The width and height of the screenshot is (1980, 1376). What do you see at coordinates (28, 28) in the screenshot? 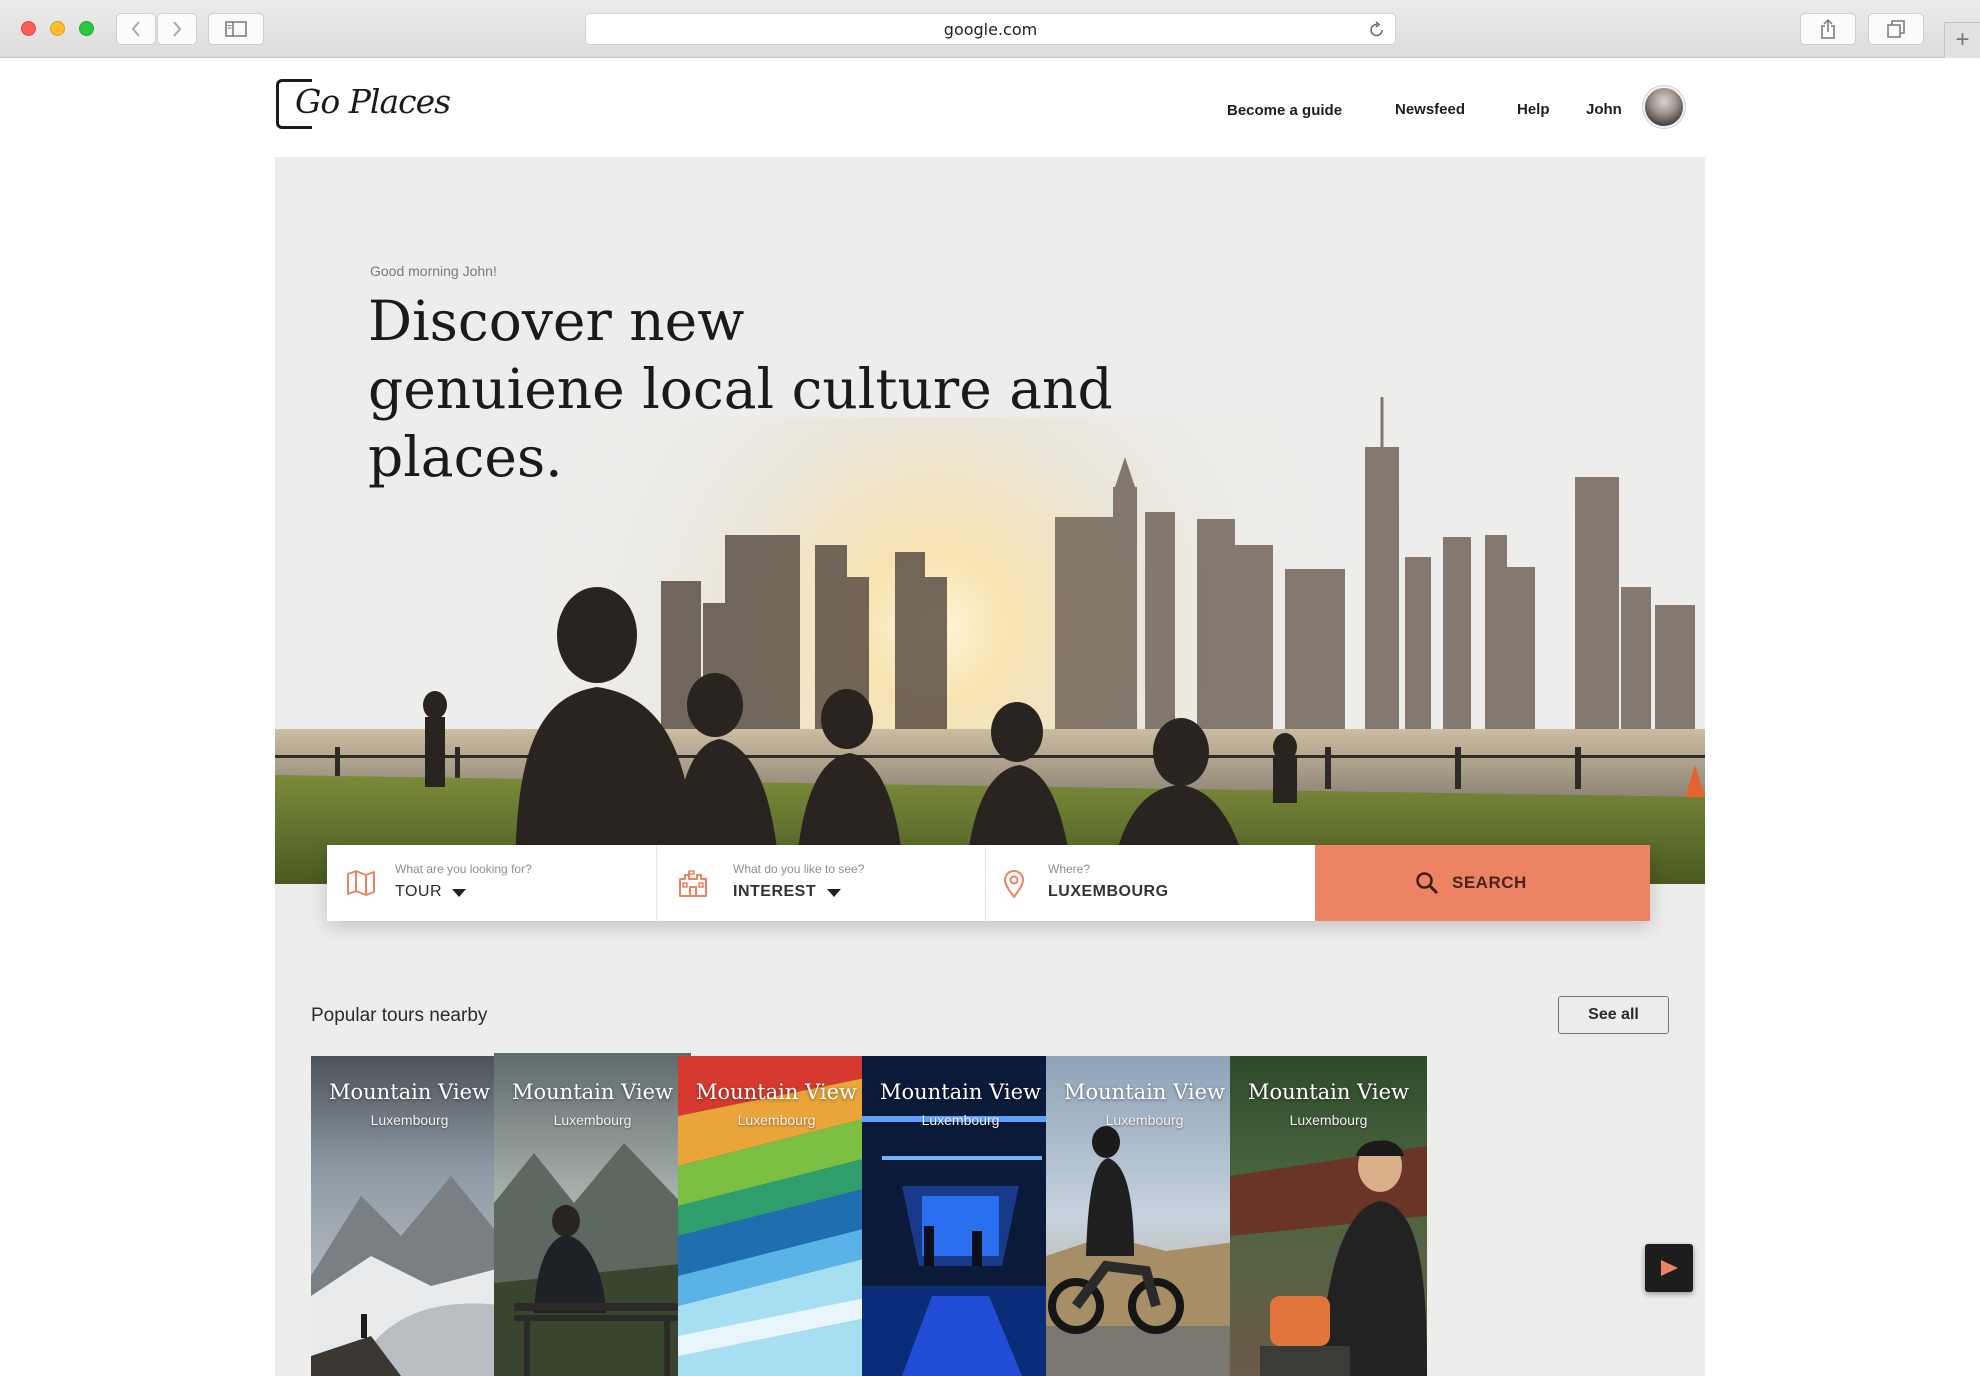
I see `close-window-button` at bounding box center [28, 28].